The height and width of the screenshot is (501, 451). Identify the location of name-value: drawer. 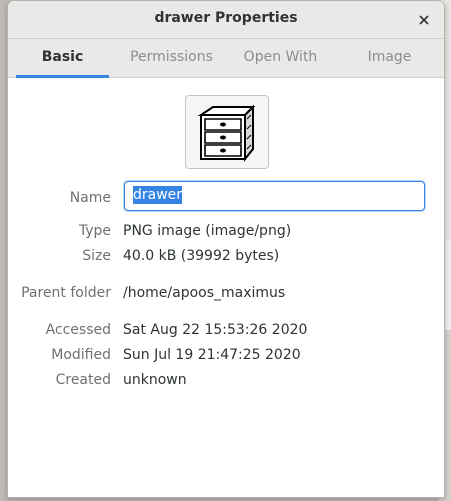
(158, 195).